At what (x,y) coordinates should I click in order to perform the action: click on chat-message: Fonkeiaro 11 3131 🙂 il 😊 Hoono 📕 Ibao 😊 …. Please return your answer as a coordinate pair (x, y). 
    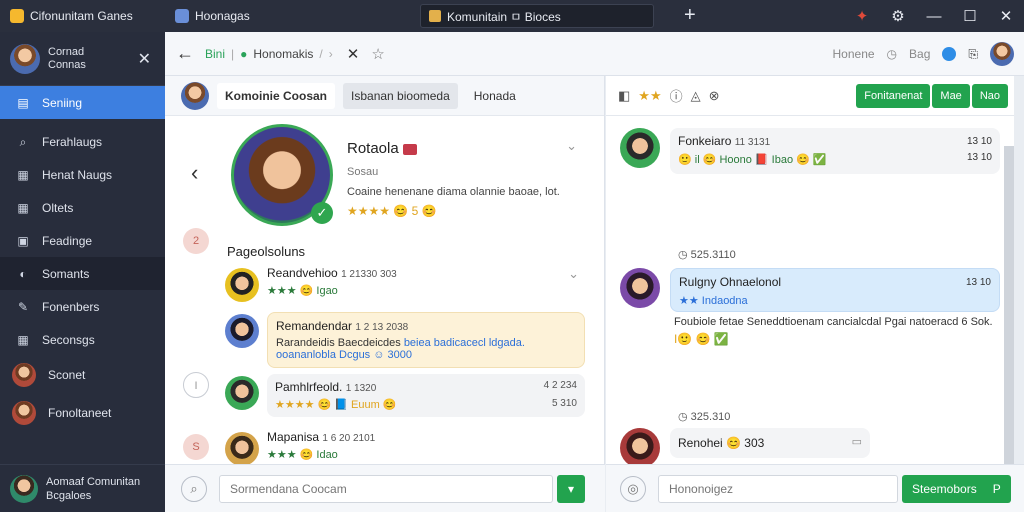
    Looking at the image, I should click on (810, 151).